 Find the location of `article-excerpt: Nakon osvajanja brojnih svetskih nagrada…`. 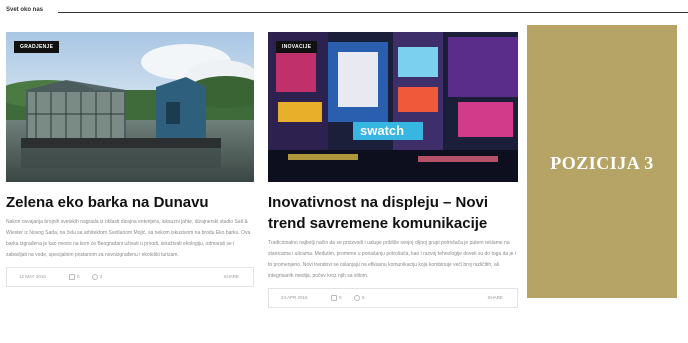

article-excerpt: Nakon osvajanja brojnih svetskih nagrada… is located at coordinates (128, 238).